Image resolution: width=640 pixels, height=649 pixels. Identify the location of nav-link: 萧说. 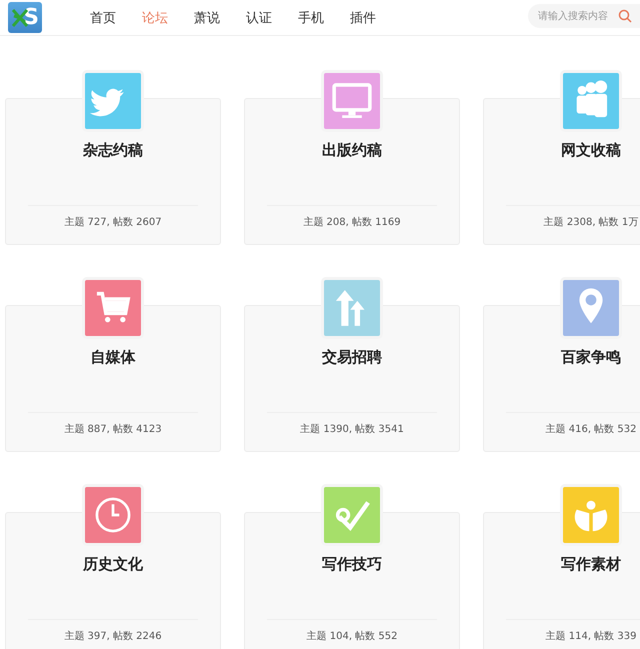
(207, 17).